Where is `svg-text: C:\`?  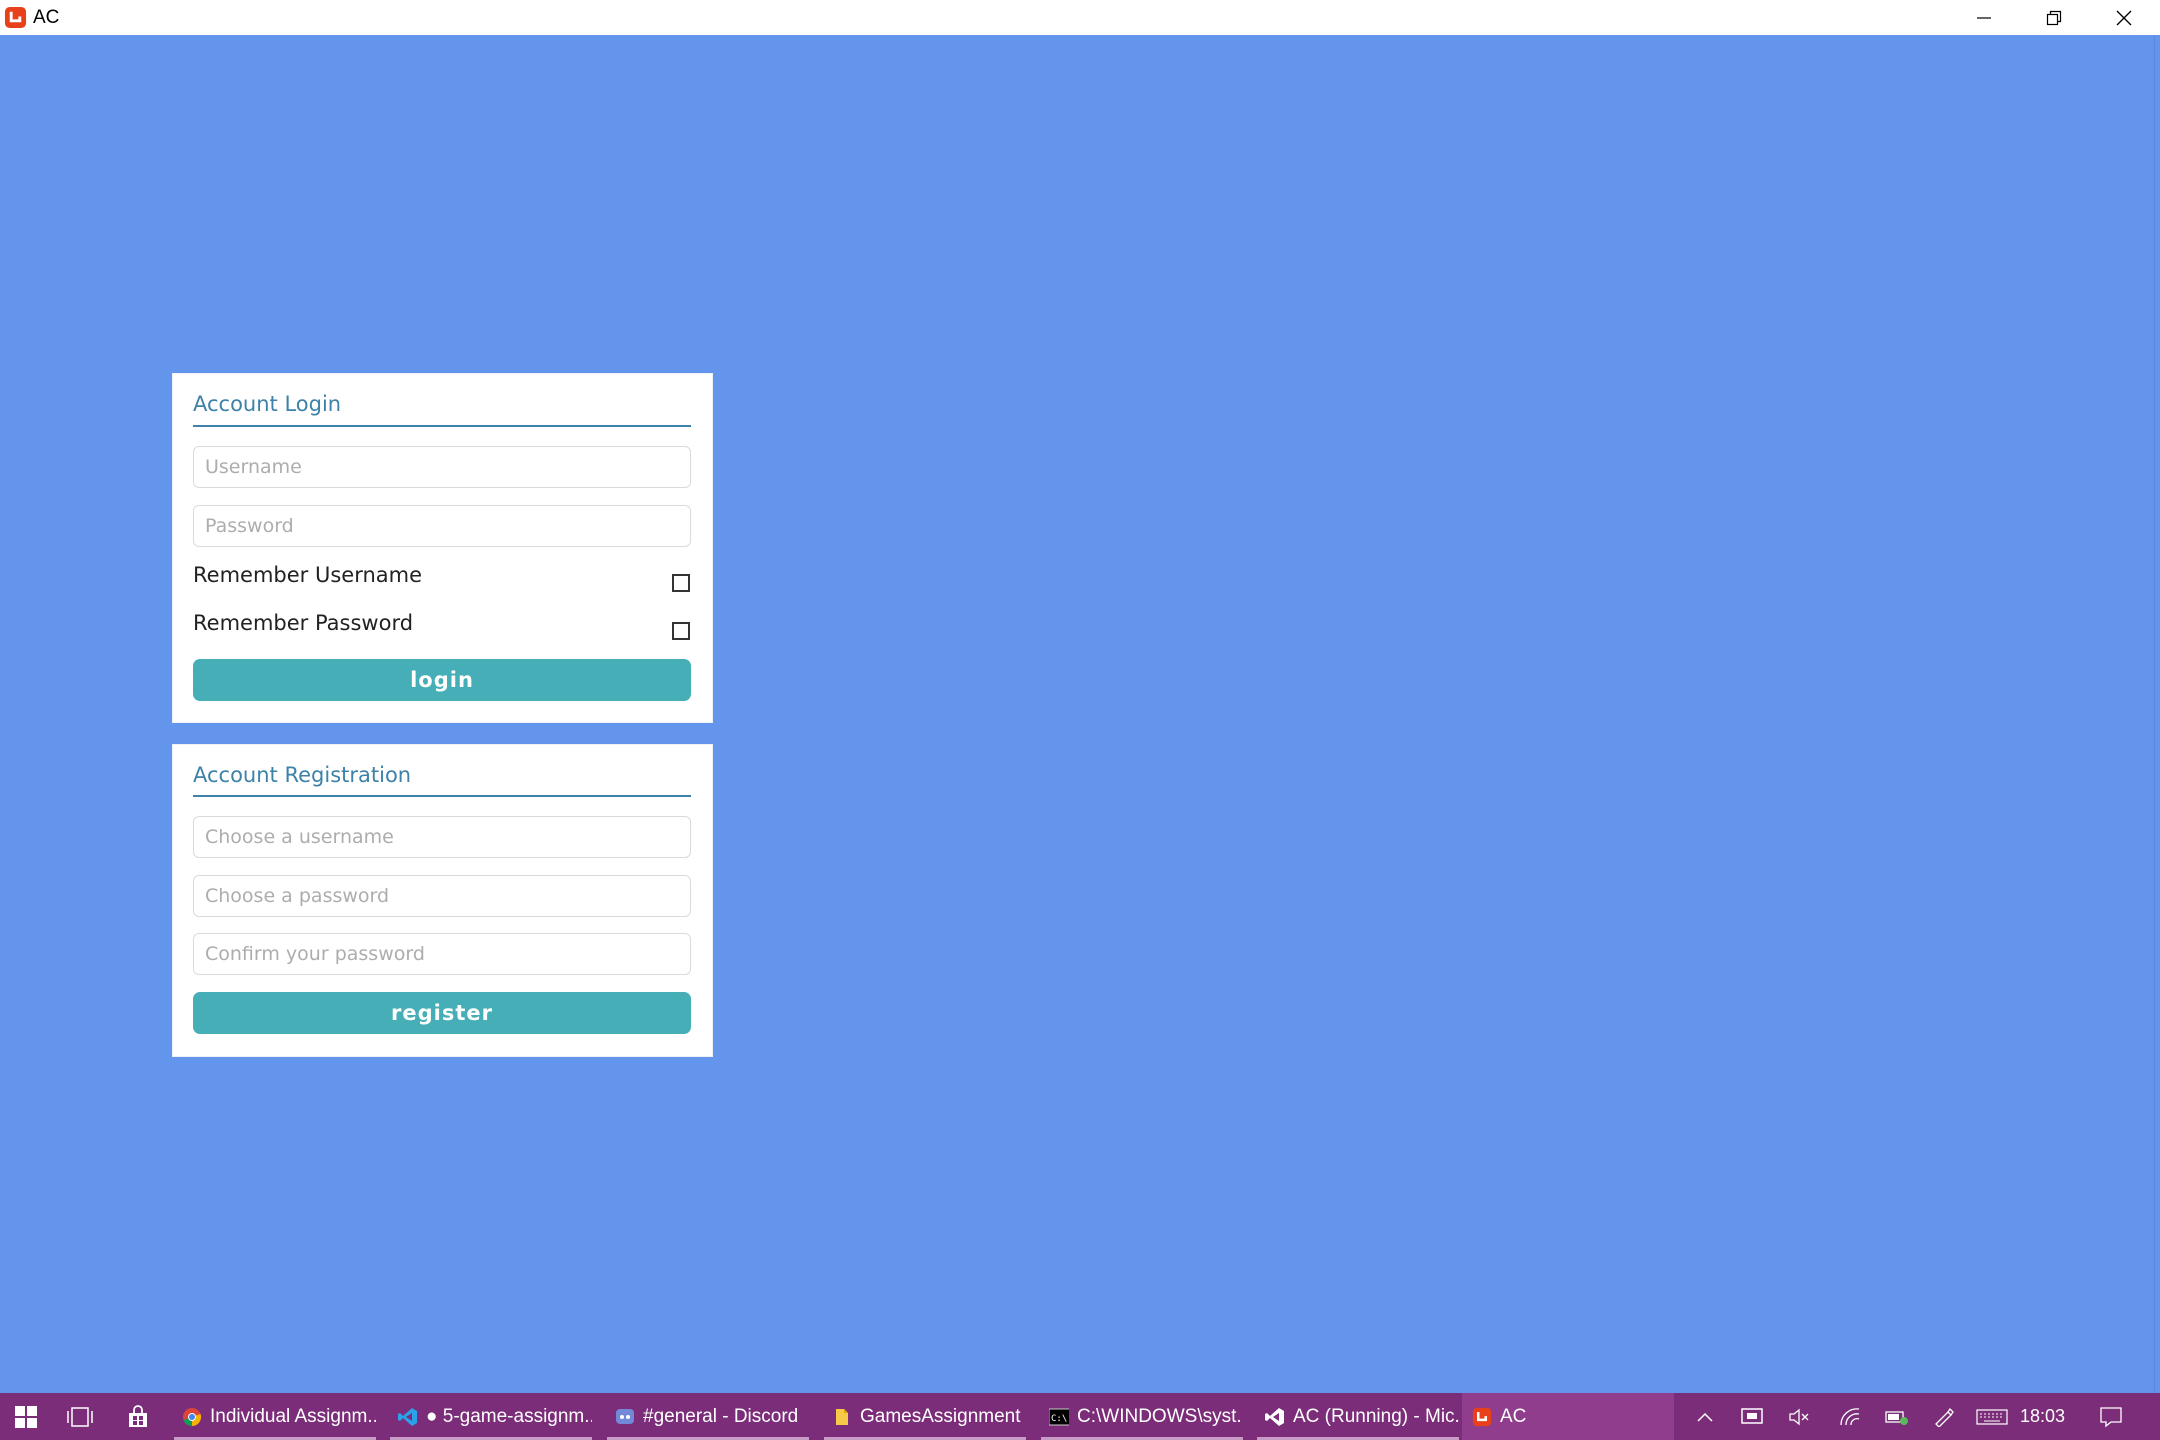
svg-text: C:\ is located at coordinates (1059, 1419).